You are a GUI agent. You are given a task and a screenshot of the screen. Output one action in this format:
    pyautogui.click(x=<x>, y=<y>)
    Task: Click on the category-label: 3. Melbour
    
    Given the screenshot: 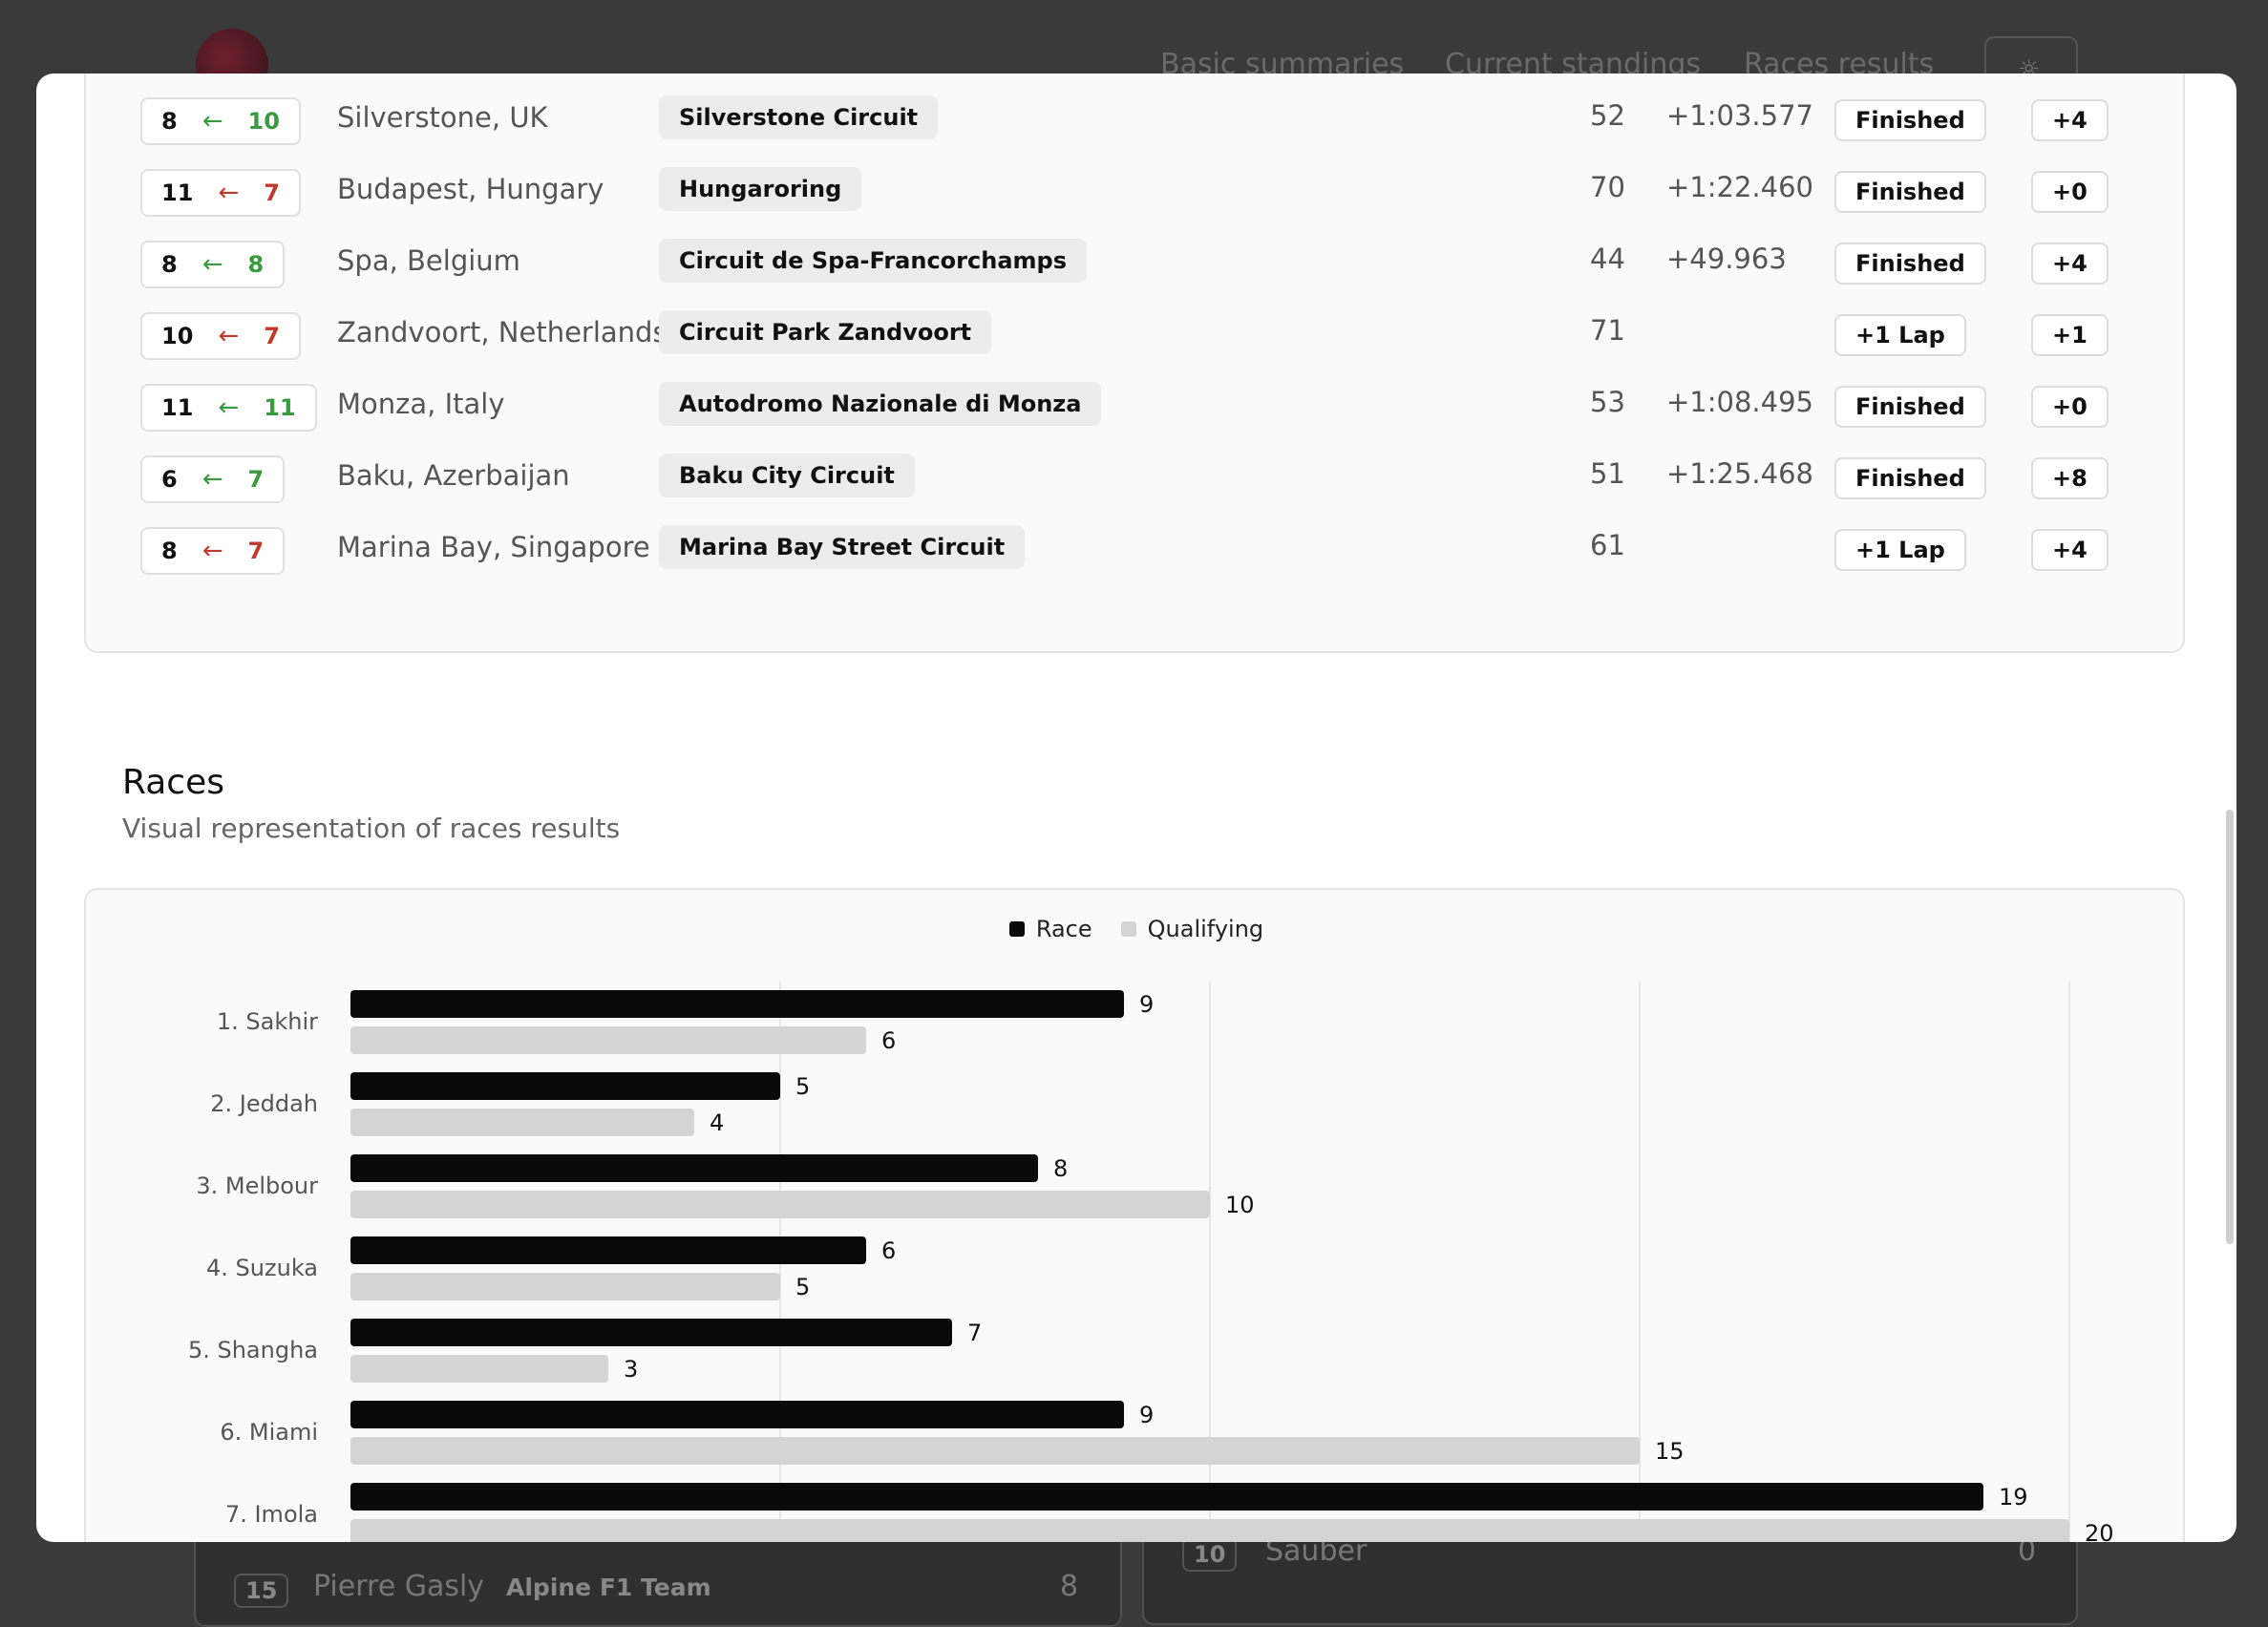 What is the action you would take?
    pyautogui.click(x=257, y=1186)
    